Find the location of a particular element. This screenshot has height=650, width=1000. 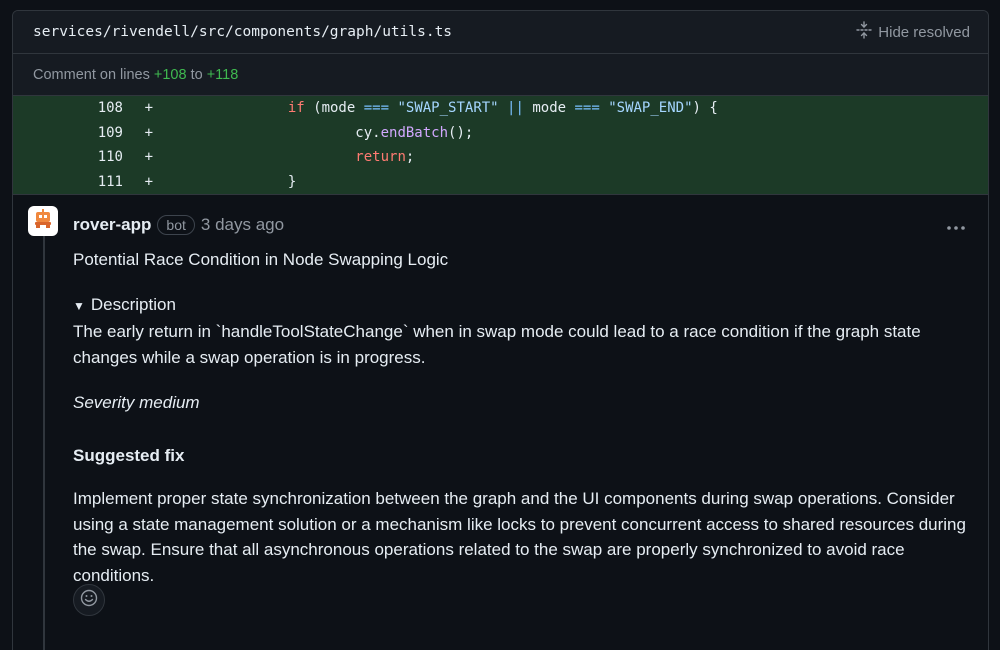

more-options-button is located at coordinates (956, 225).